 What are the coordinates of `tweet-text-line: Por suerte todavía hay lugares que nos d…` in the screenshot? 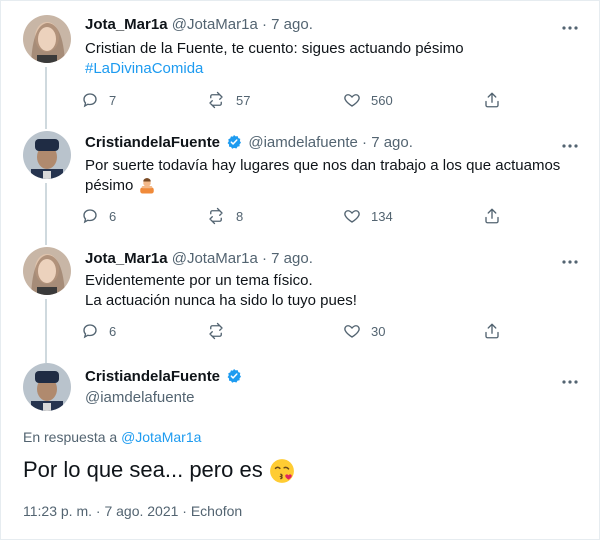 It's located at (323, 165).